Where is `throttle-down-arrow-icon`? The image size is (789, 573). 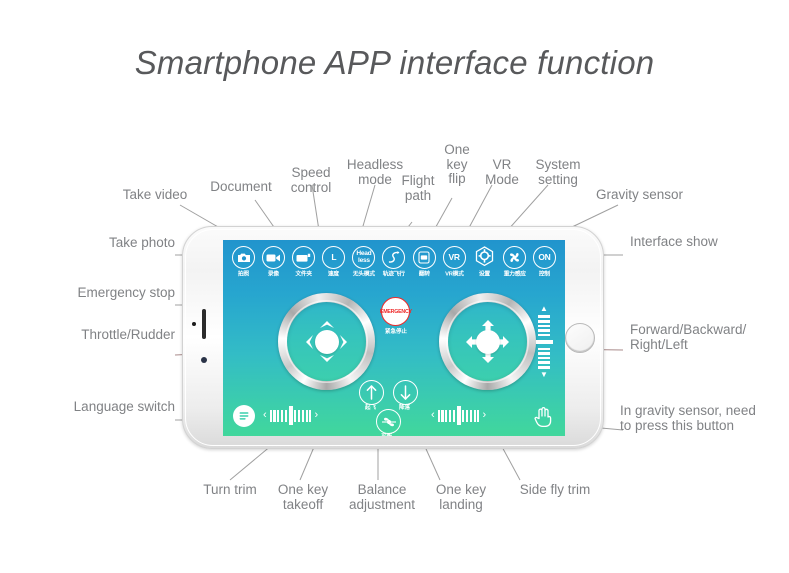 throttle-down-arrow-icon is located at coordinates (327, 358).